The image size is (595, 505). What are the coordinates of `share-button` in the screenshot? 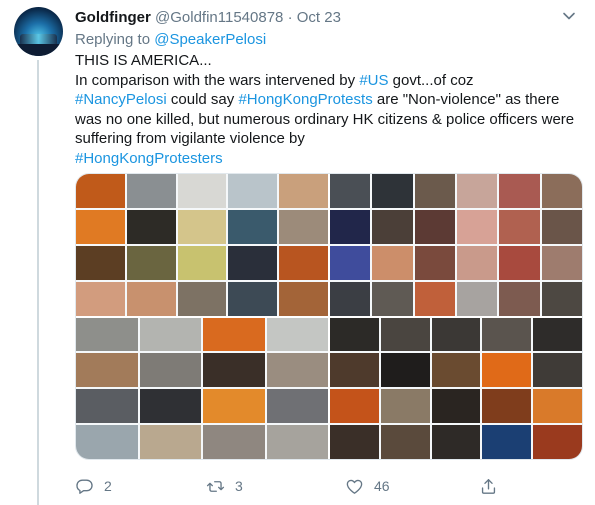 It's located at (493, 486).